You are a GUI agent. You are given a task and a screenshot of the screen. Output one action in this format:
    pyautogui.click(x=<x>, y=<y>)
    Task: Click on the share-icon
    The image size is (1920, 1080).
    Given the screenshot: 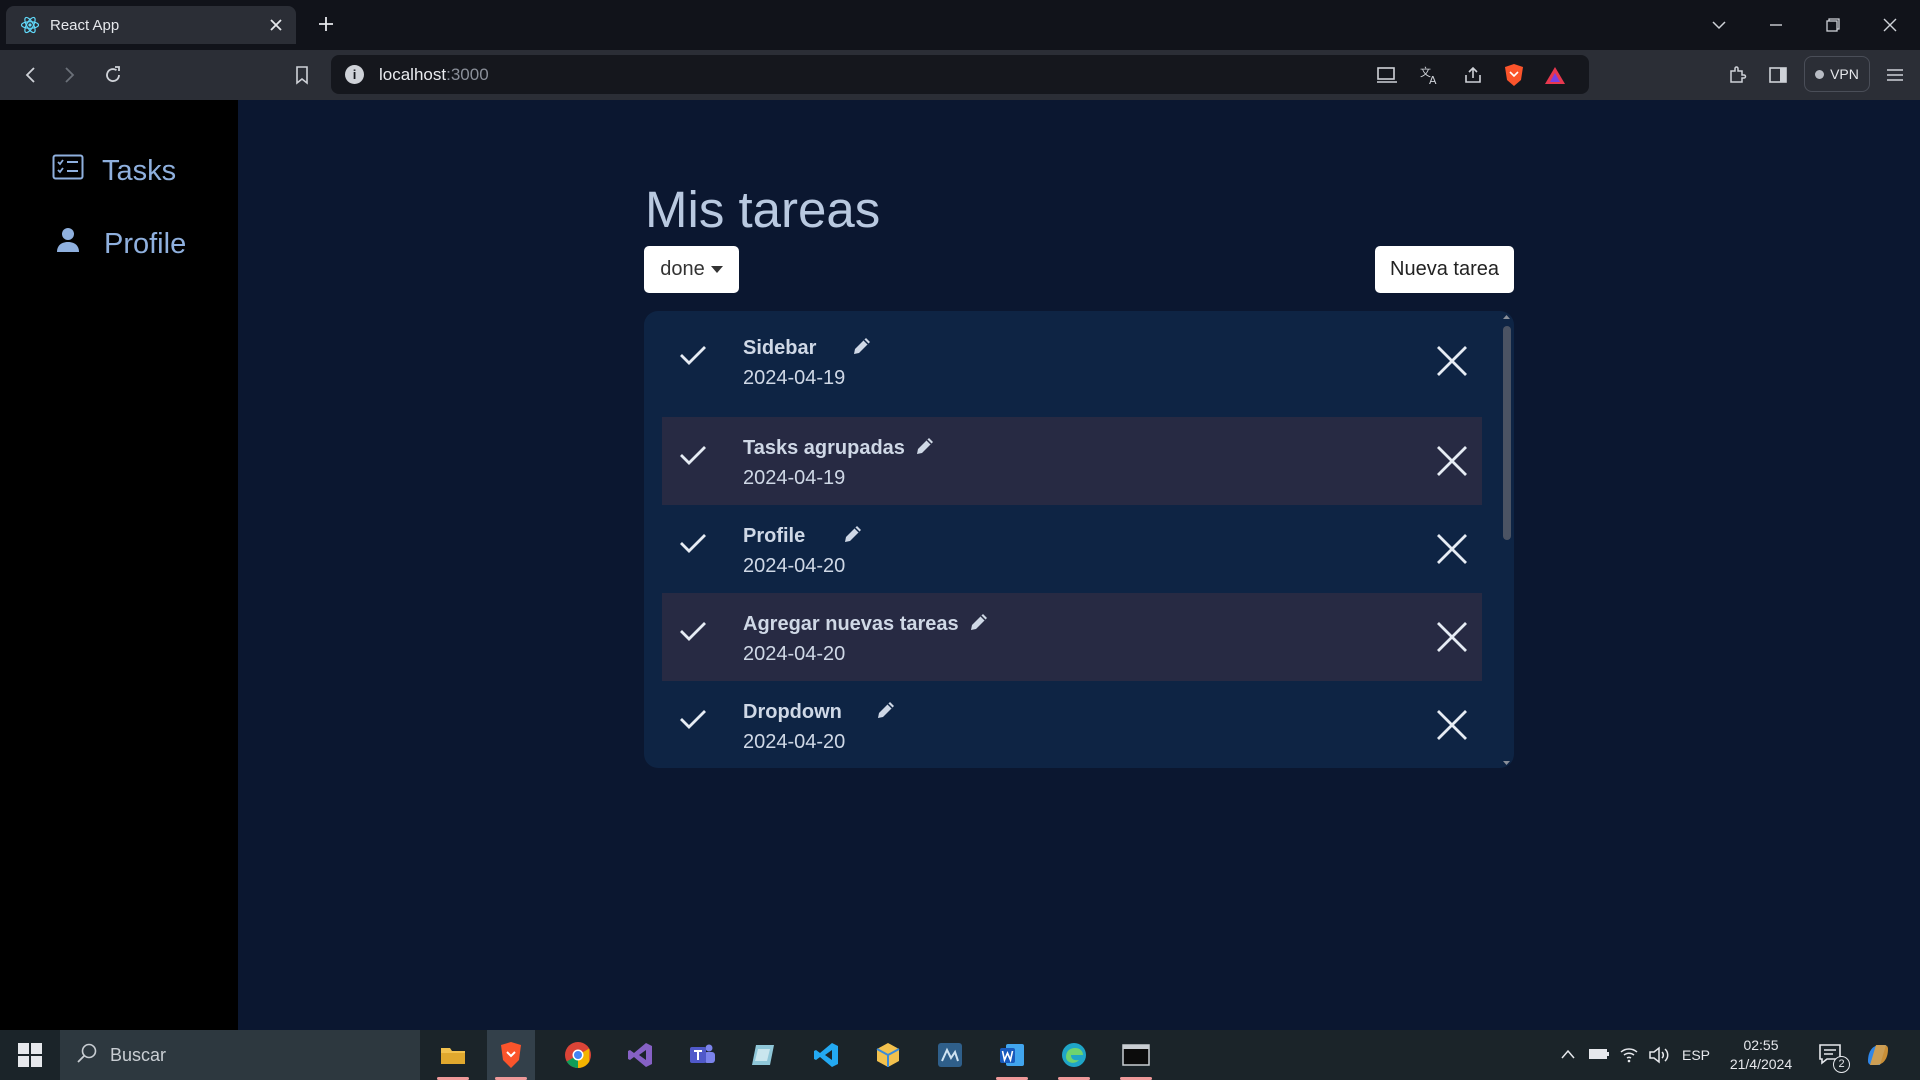 What is the action you would take?
    pyautogui.click(x=1473, y=75)
    